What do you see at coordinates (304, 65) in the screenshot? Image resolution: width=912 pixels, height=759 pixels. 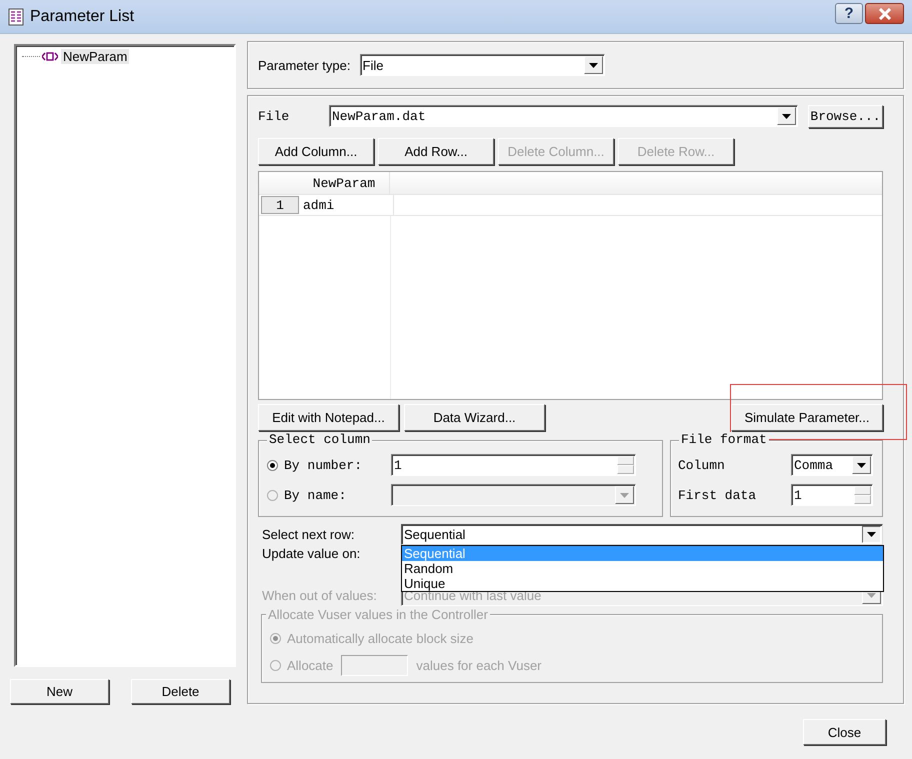 I see `field-label: Parameter type:` at bounding box center [304, 65].